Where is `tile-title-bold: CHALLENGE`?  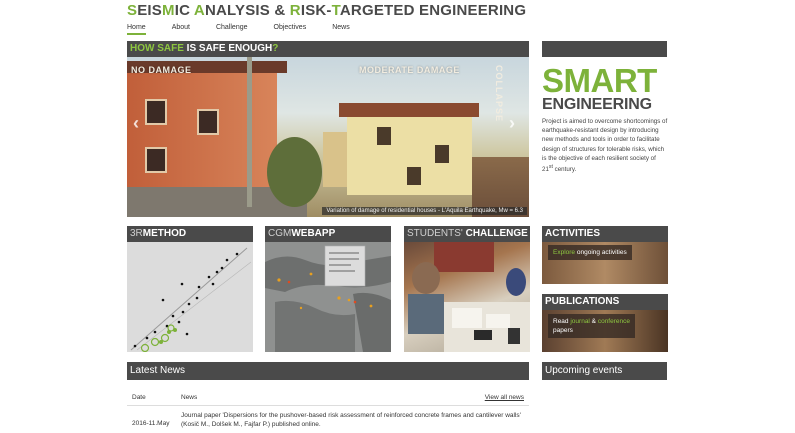 tile-title-bold: CHALLENGE is located at coordinates (495, 233).